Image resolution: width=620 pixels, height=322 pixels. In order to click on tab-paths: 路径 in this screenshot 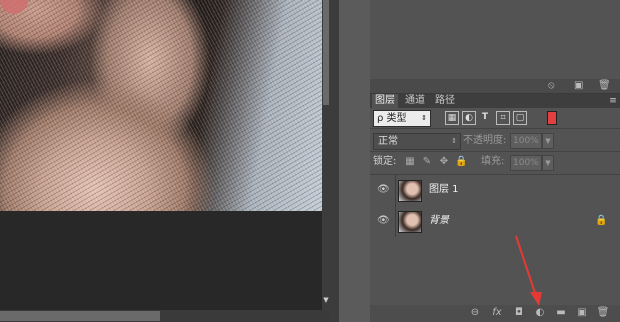, I will do `click(445, 101)`.